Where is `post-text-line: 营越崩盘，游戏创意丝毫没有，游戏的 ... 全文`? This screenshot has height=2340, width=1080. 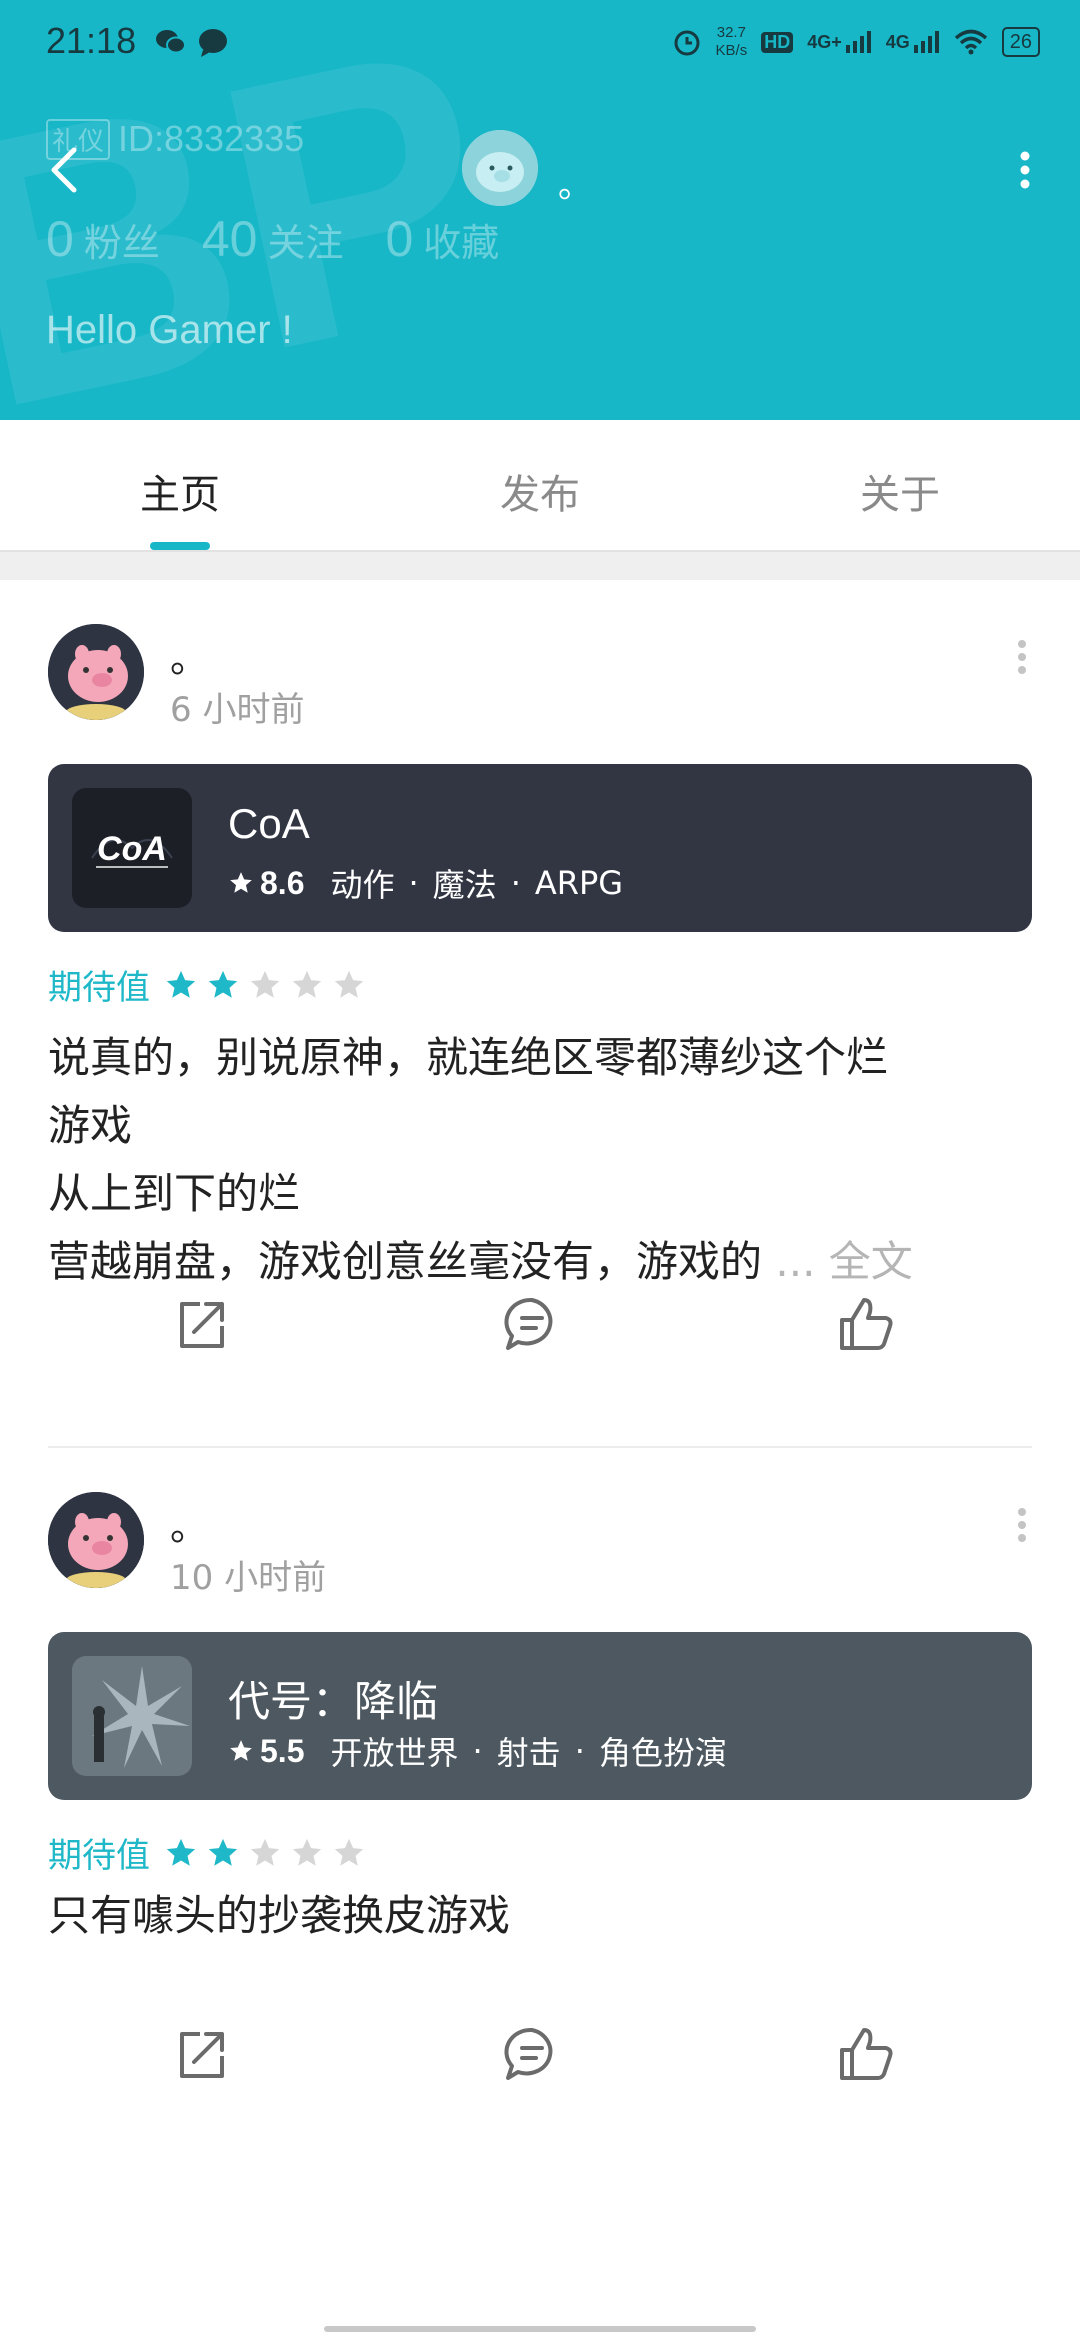 post-text-line: 营越崩盘，游戏创意丝毫没有，游戏的 ... 全文 is located at coordinates (480, 1261).